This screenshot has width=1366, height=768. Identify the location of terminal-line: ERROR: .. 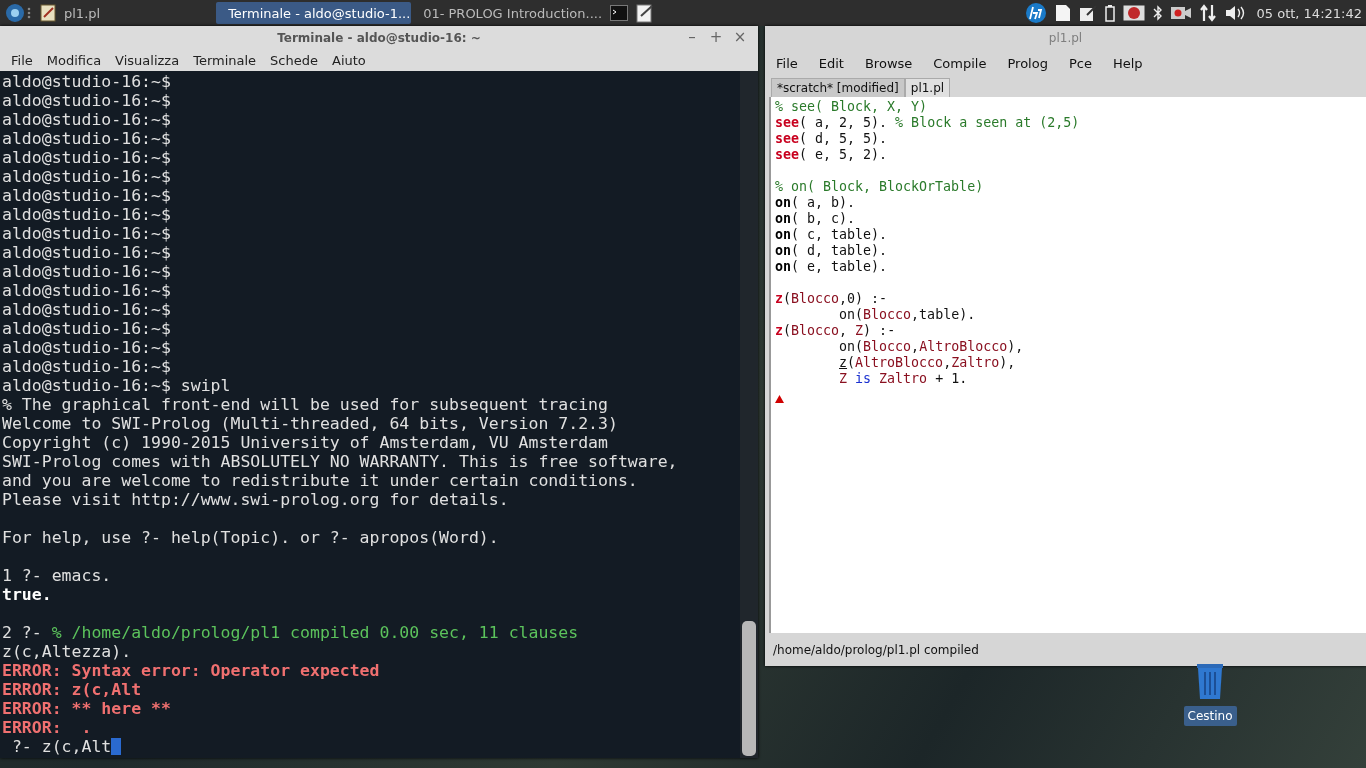
(47, 727).